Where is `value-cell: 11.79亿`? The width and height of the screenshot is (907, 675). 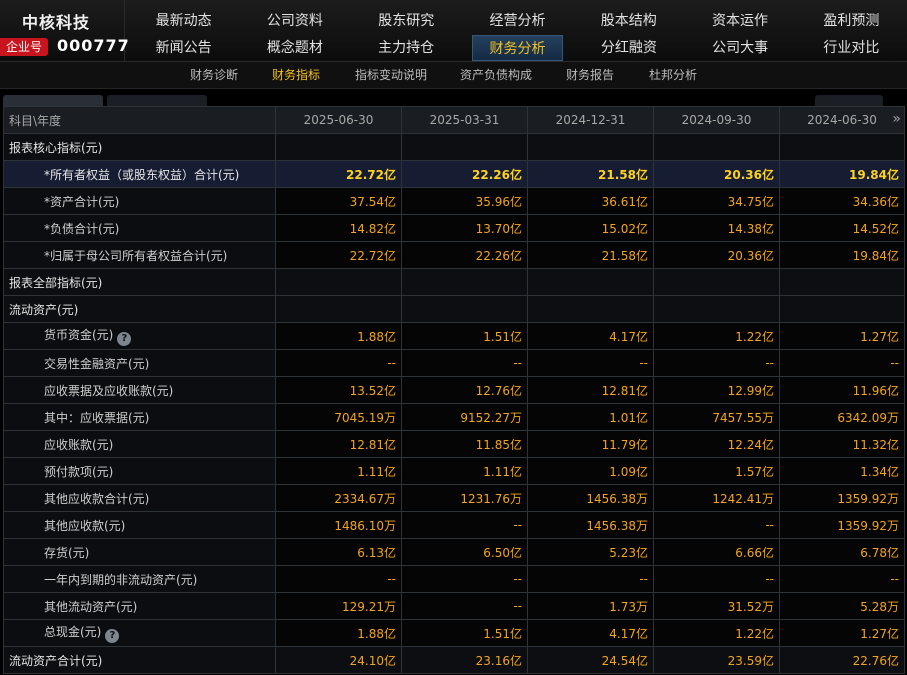
value-cell: 11.79亿 is located at coordinates (590, 444).